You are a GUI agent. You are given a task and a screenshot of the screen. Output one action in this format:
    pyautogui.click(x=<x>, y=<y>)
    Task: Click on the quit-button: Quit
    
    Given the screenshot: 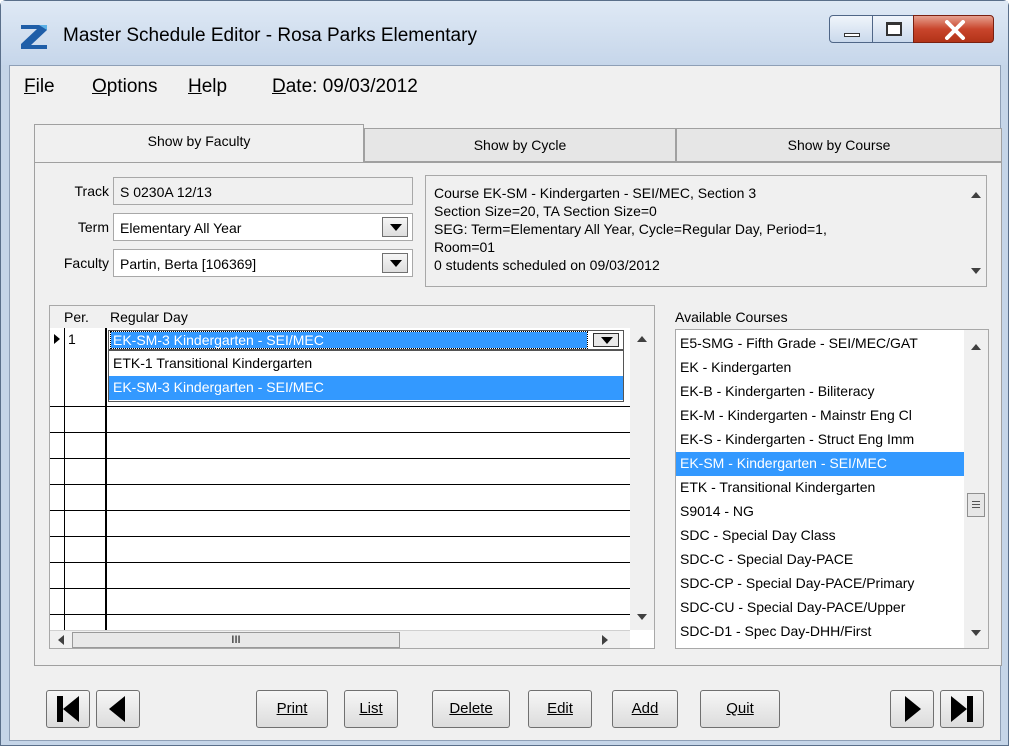 What is the action you would take?
    pyautogui.click(x=740, y=709)
    